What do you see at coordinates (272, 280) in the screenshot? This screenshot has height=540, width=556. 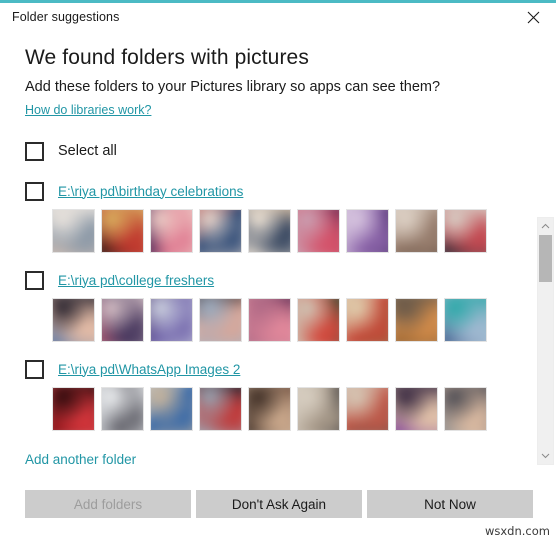 I see `folder-header: E:\riya pd\college freshers` at bounding box center [272, 280].